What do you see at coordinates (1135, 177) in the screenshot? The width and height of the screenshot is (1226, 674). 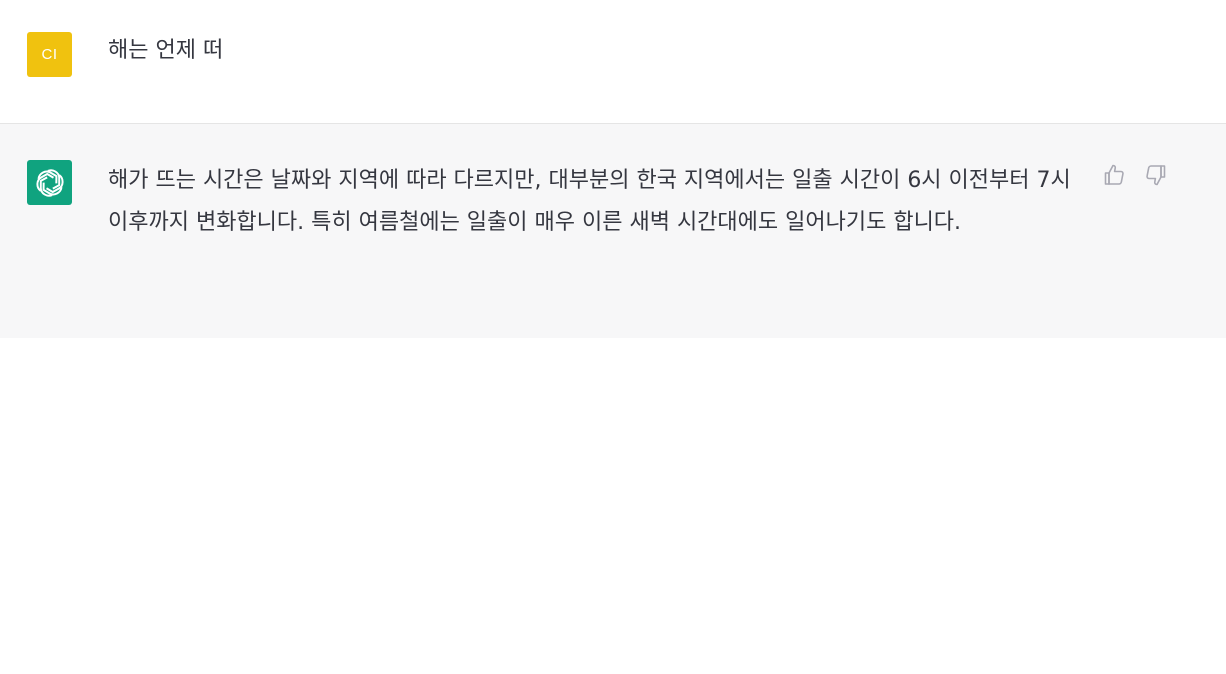 I see `feedback-buttons` at bounding box center [1135, 177].